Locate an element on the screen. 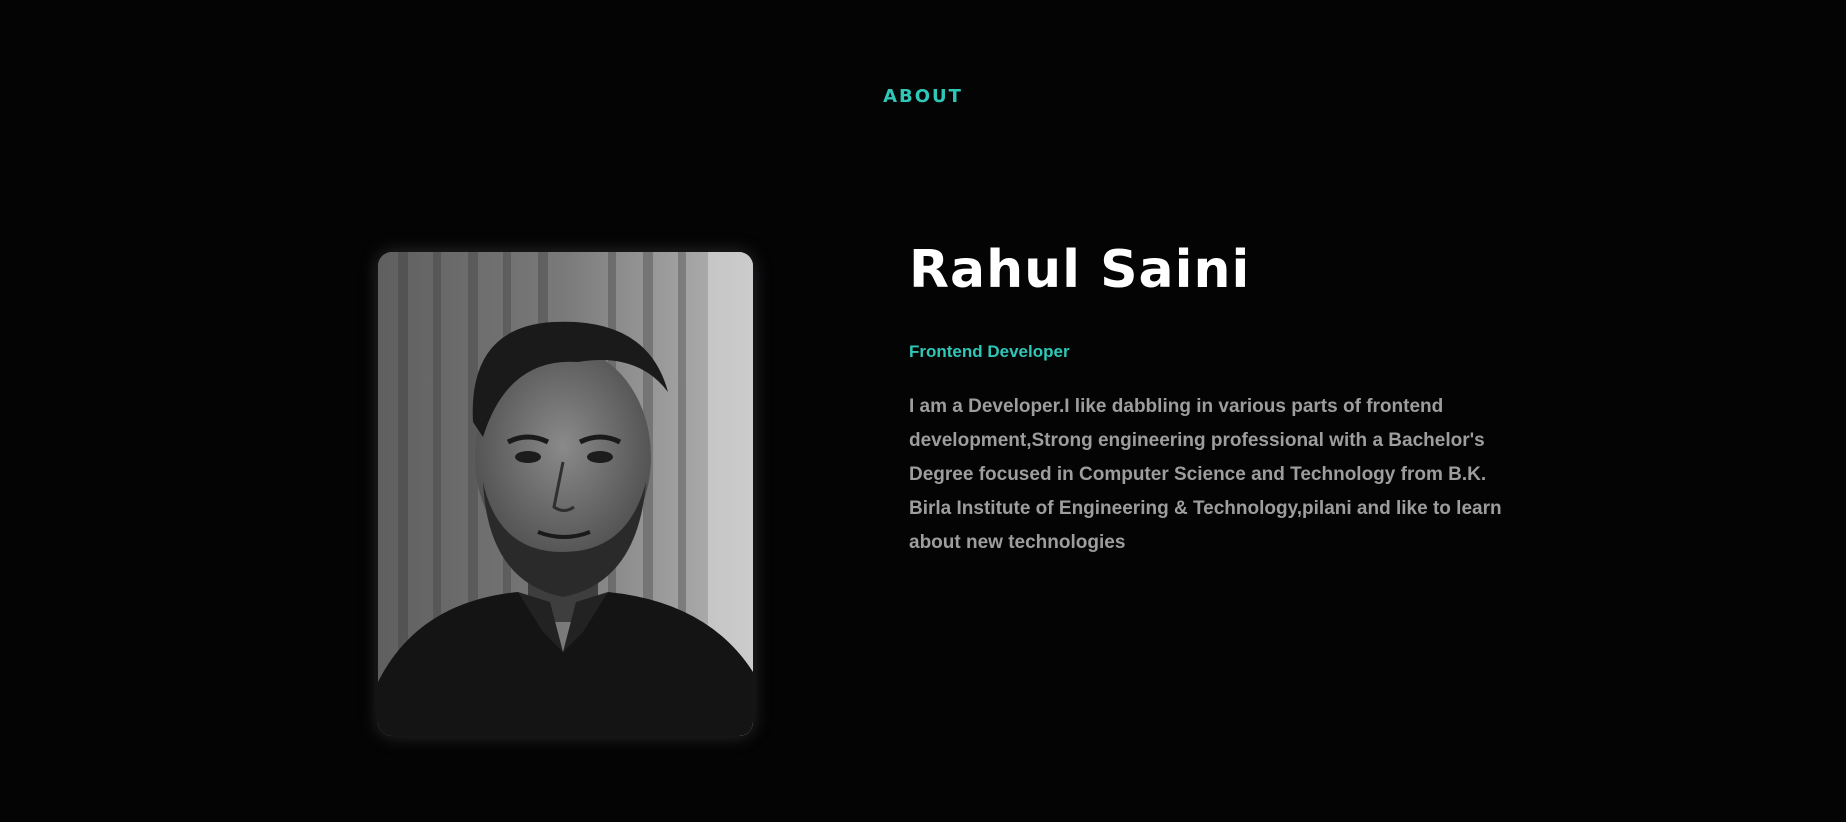 Image resolution: width=1846 pixels, height=822 pixels. profile-photo is located at coordinates (565, 494).